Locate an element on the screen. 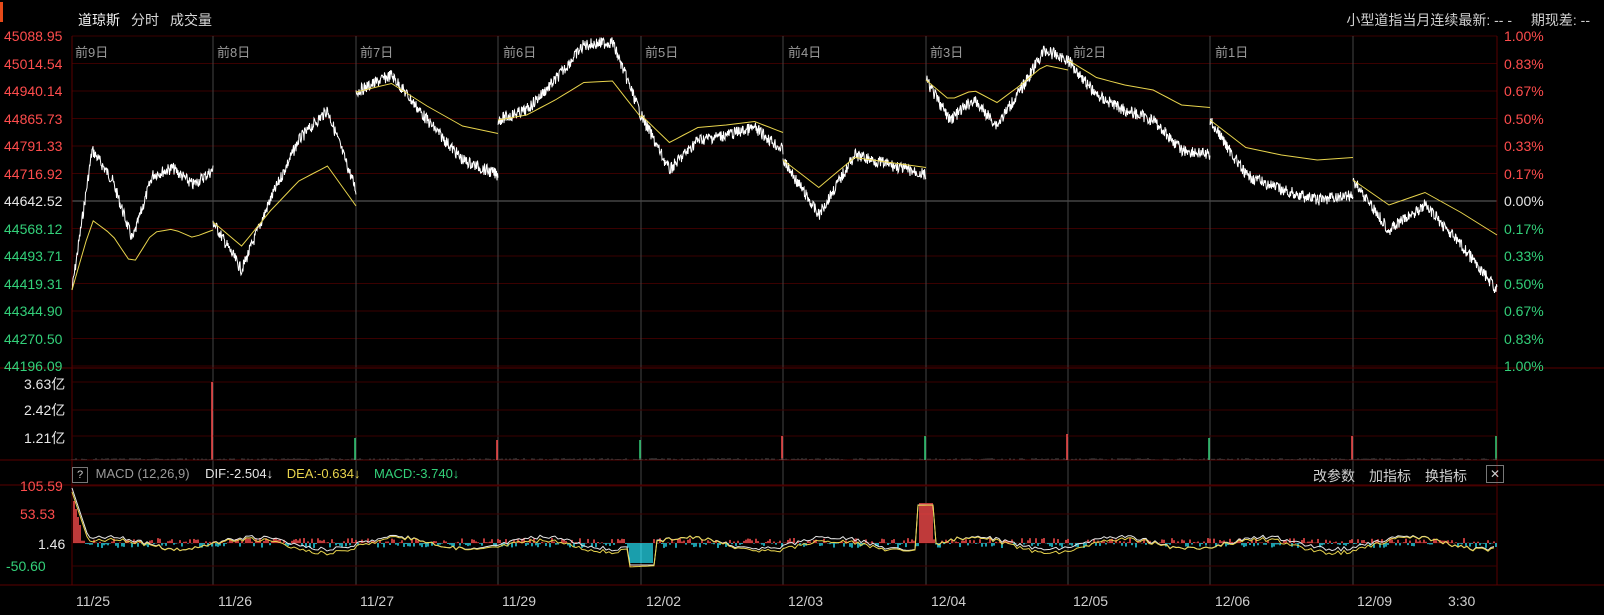  day-label: 前5日 is located at coordinates (662, 52).